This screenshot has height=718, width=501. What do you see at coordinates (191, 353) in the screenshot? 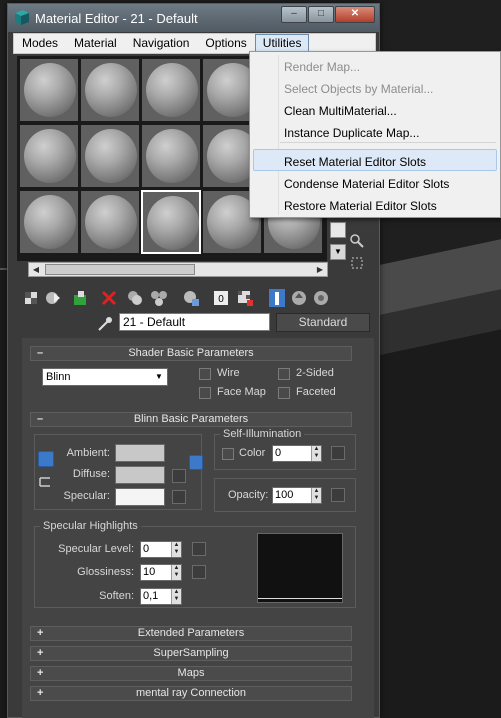
I see `rollout-shader-basic-header: – Shader Basic Parameters` at bounding box center [191, 353].